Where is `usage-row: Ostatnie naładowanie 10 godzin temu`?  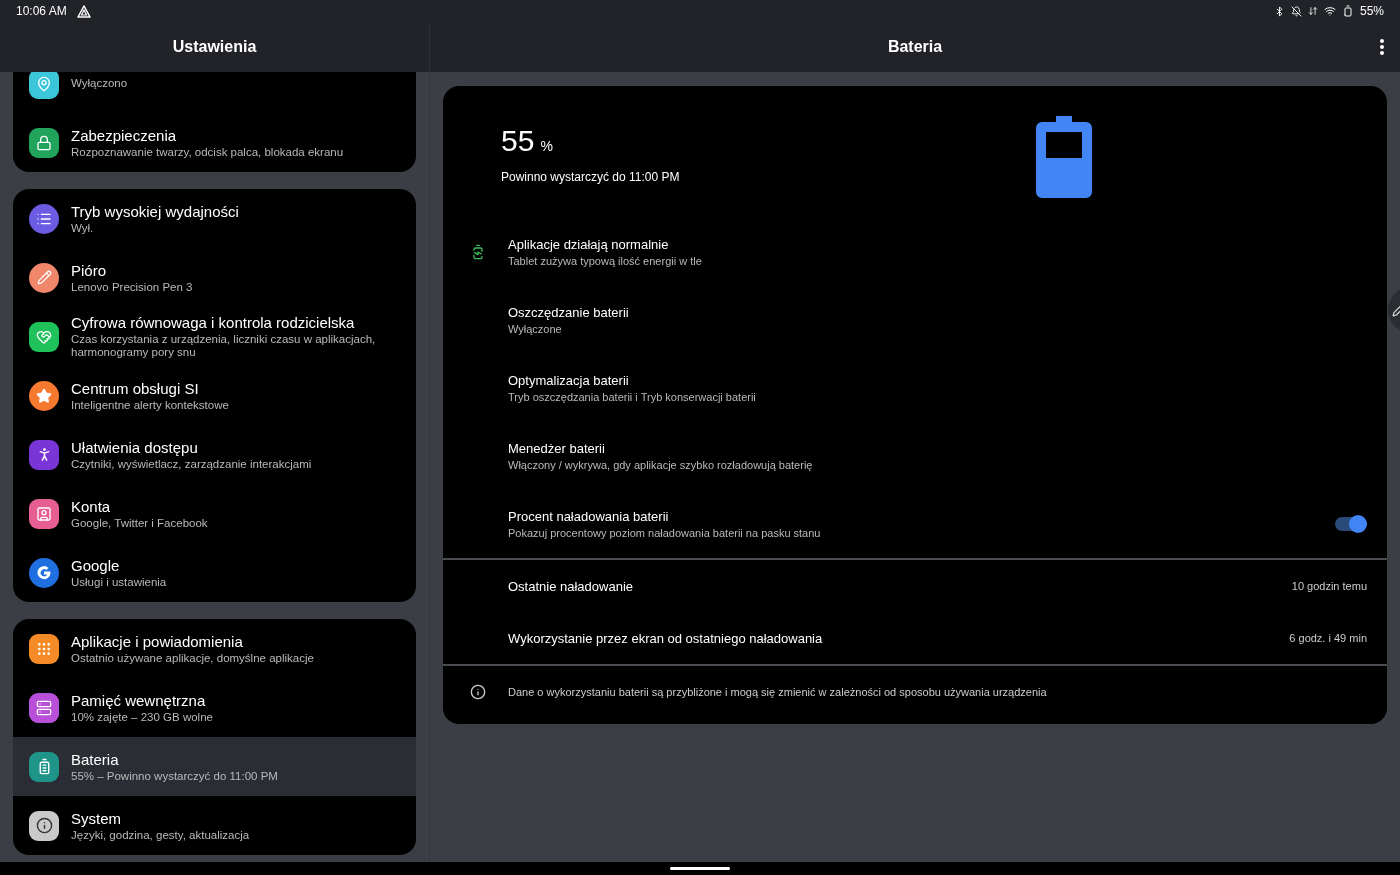 usage-row: Ostatnie naładowanie 10 godzin temu is located at coordinates (915, 586).